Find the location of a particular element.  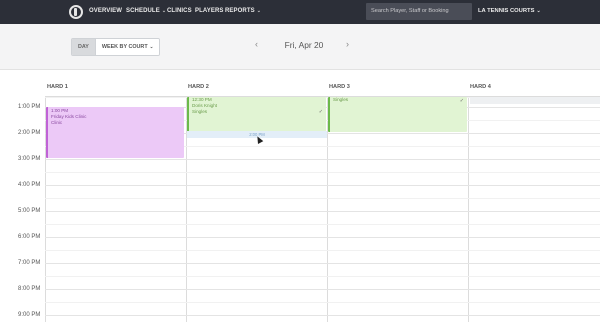

nav-clinics: CLINICS is located at coordinates (179, 11).